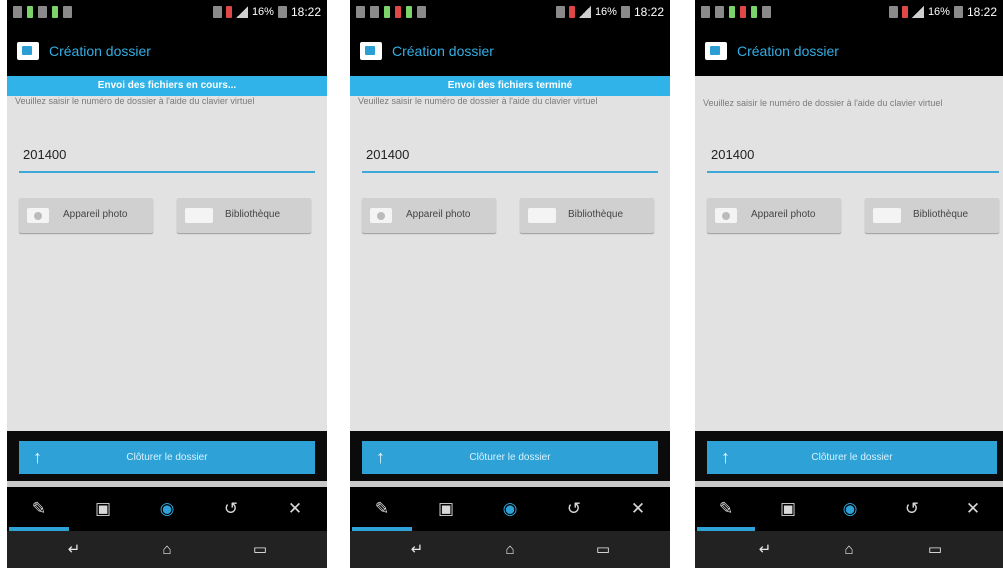 The width and height of the screenshot is (1003, 568). I want to click on app-title: Création dossier, so click(100, 51).